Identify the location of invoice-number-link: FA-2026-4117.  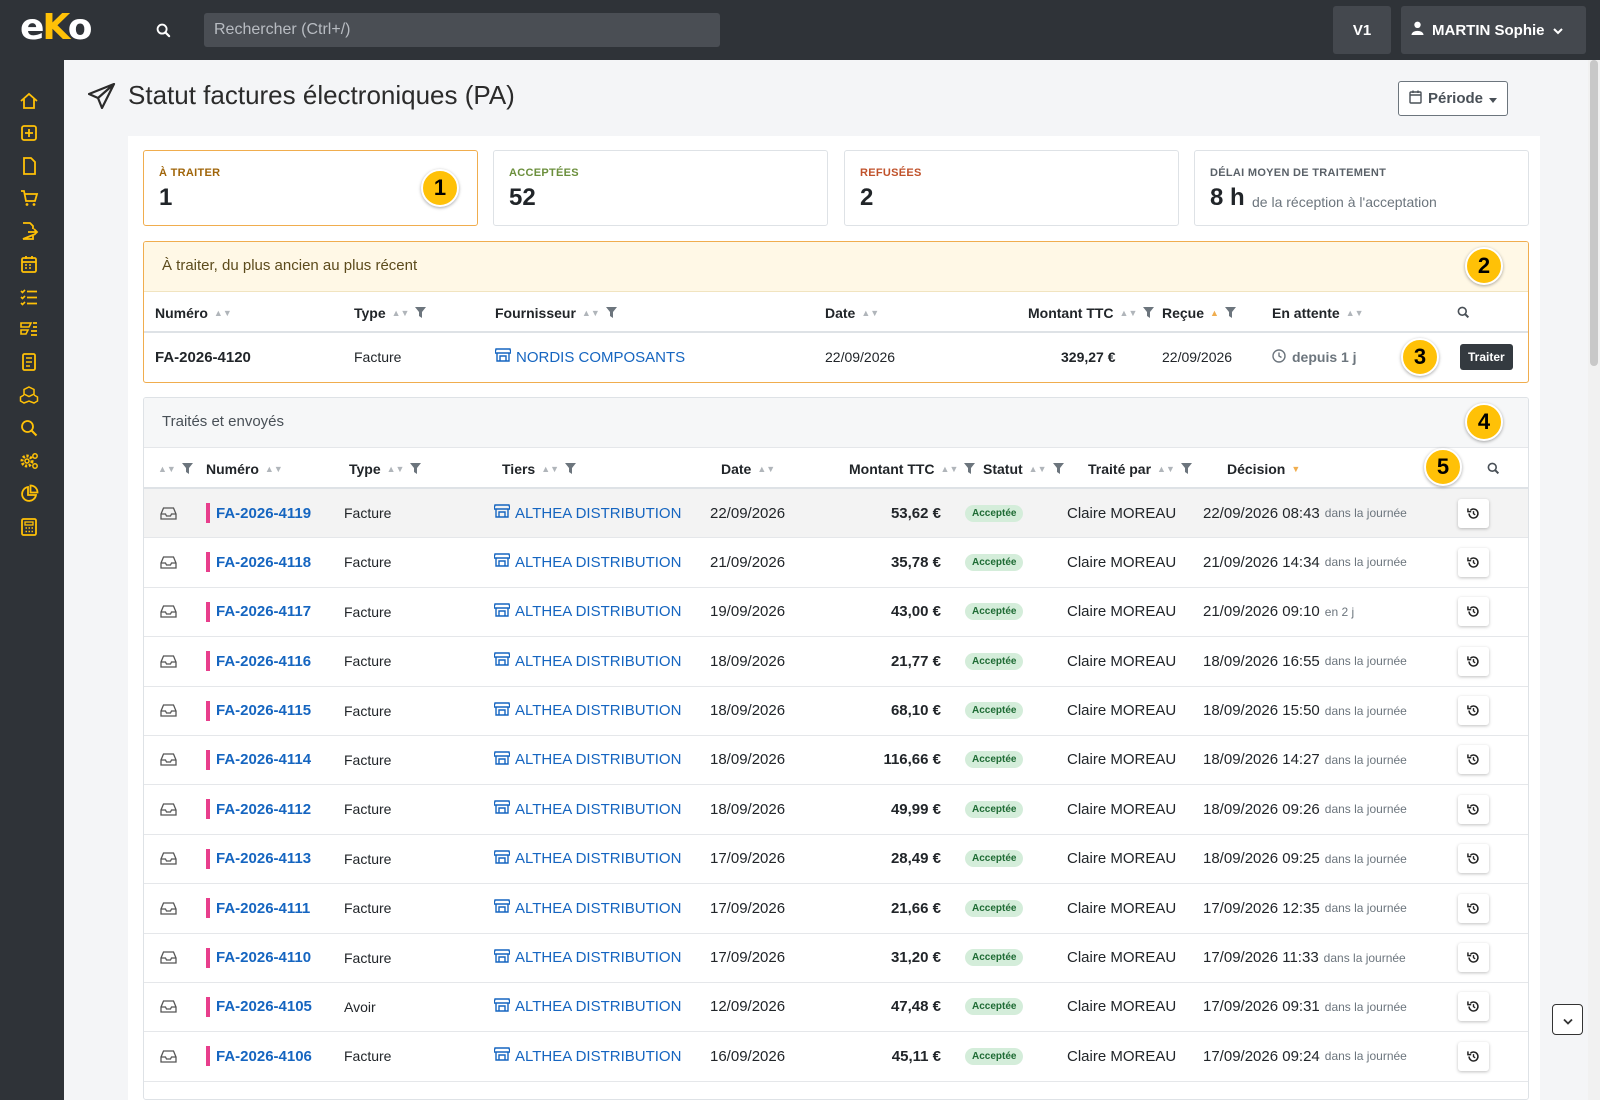
(258, 612).